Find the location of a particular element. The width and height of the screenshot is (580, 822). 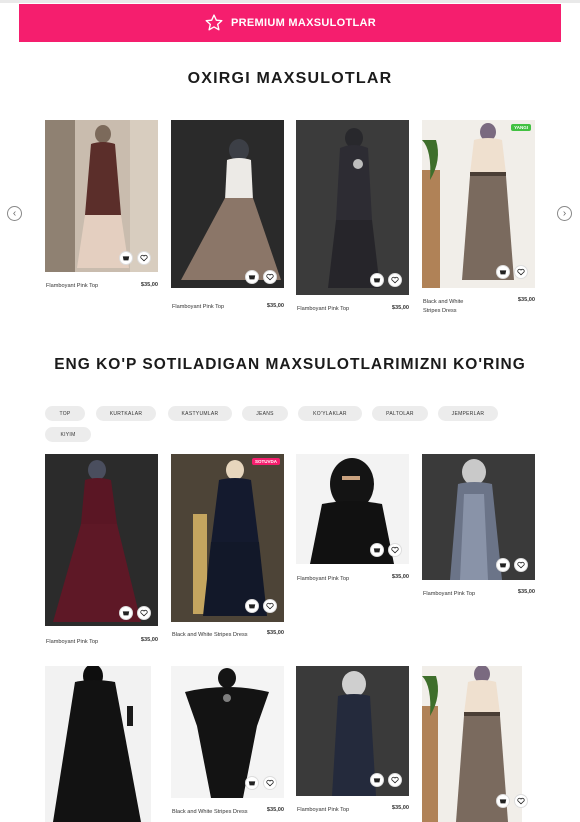

filter-chip-jeans: JEANS is located at coordinates (265, 413).